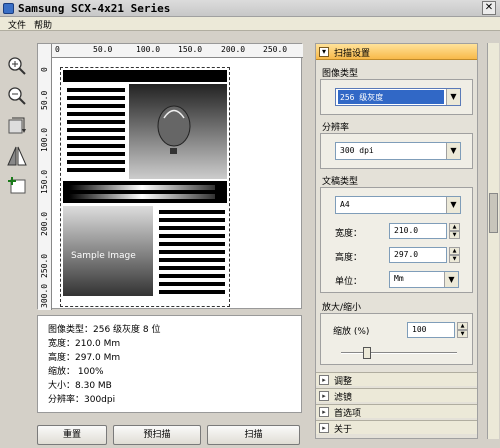 This screenshot has height=448, width=500. I want to click on doc-type-group: A4 ▼ 宽度： 210.0 ▲ ▼ 高度： 297.0 ▲ ▼ 单位： Mm ▼, so click(396, 240).